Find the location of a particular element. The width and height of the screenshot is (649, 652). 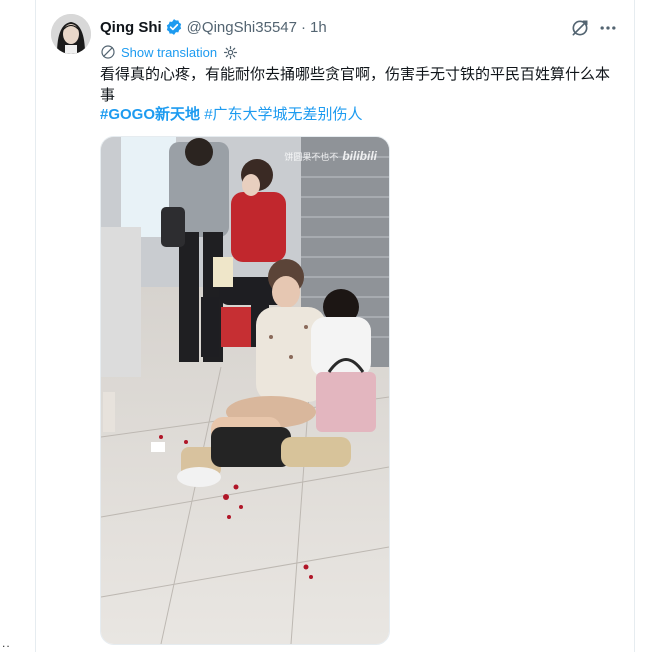

overflow-ellipsis: .. is located at coordinates (6, 643).